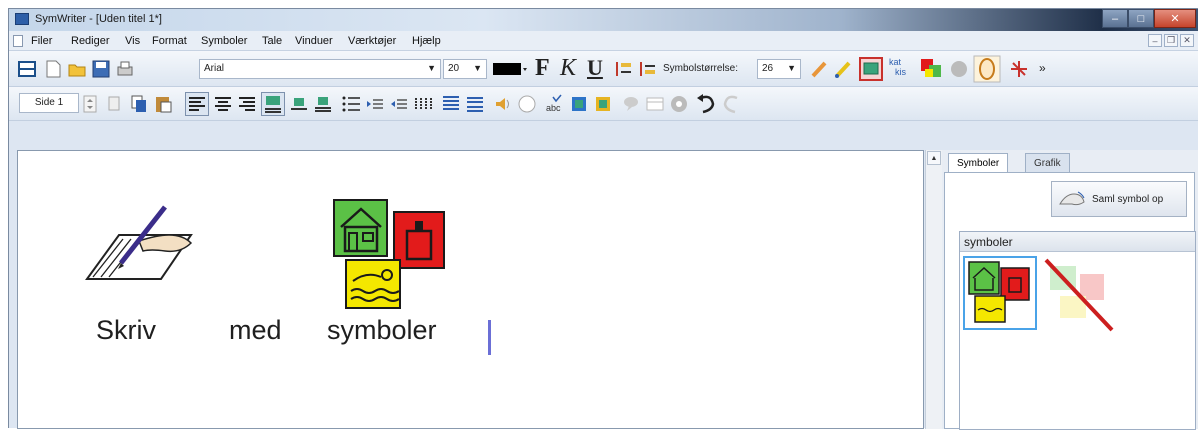 The image size is (1198, 430). Describe the element at coordinates (779, 69) in the screenshot. I see `symbol-size-select: 26 ▼` at that location.